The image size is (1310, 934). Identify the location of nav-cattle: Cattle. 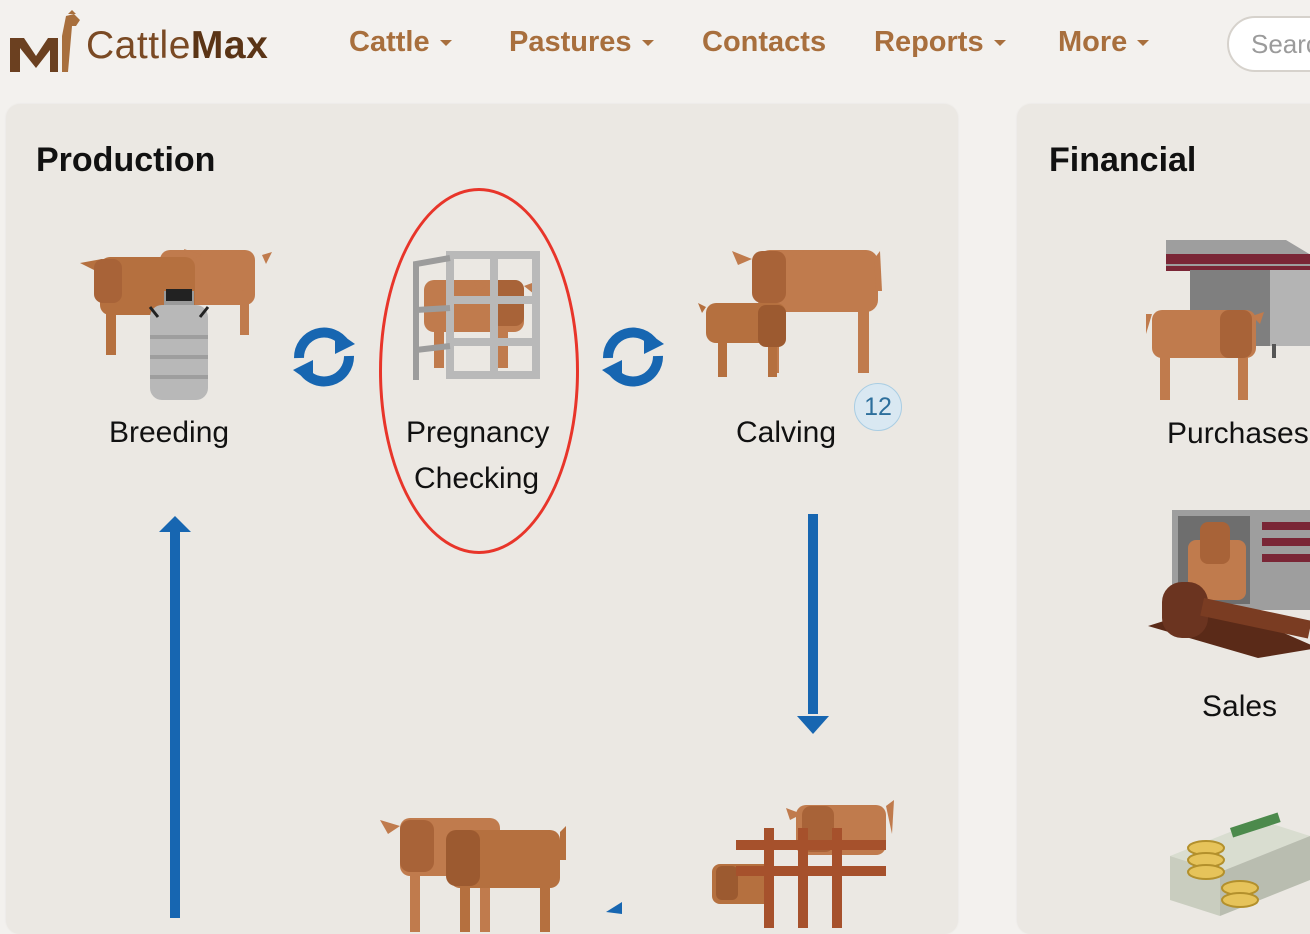
(400, 42).